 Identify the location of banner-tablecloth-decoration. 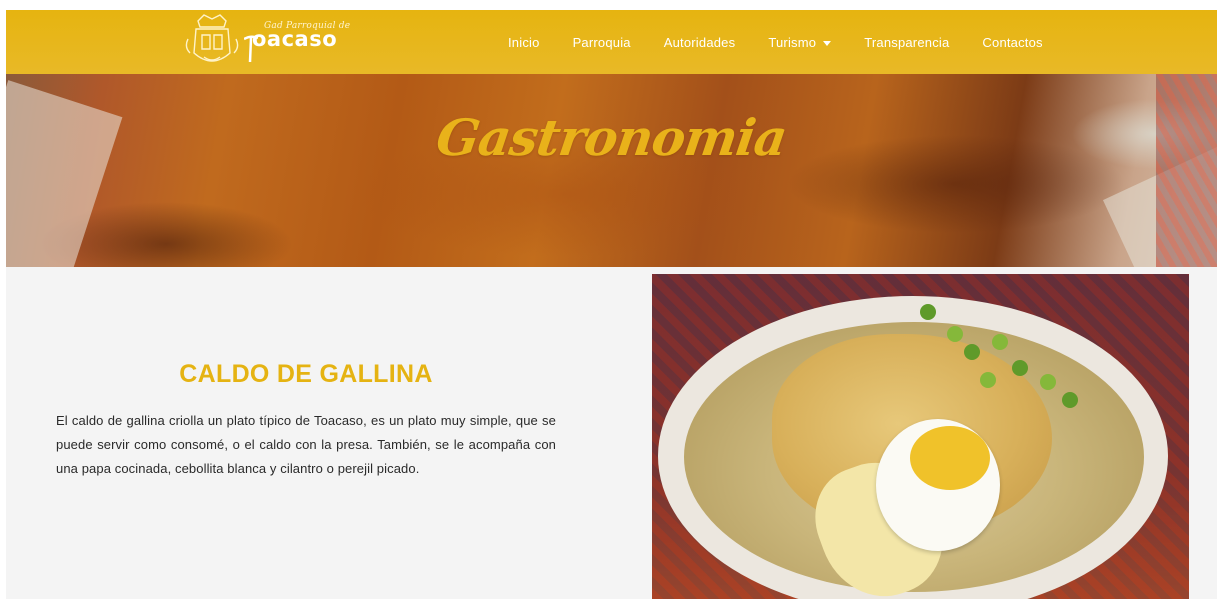
(1186, 170).